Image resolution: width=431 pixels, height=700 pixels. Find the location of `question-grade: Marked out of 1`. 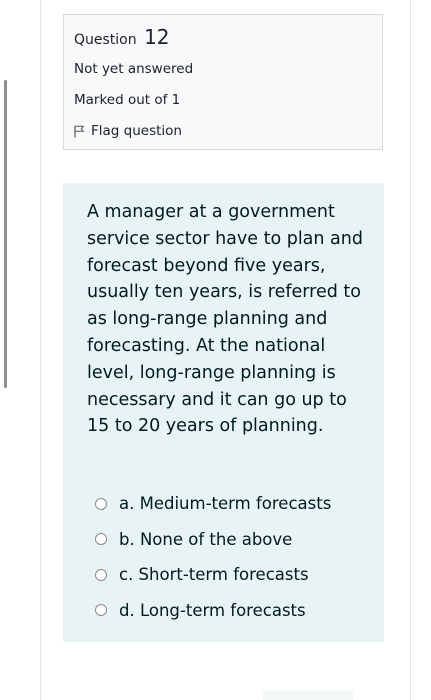

question-grade: Marked out of 1 is located at coordinates (127, 100).